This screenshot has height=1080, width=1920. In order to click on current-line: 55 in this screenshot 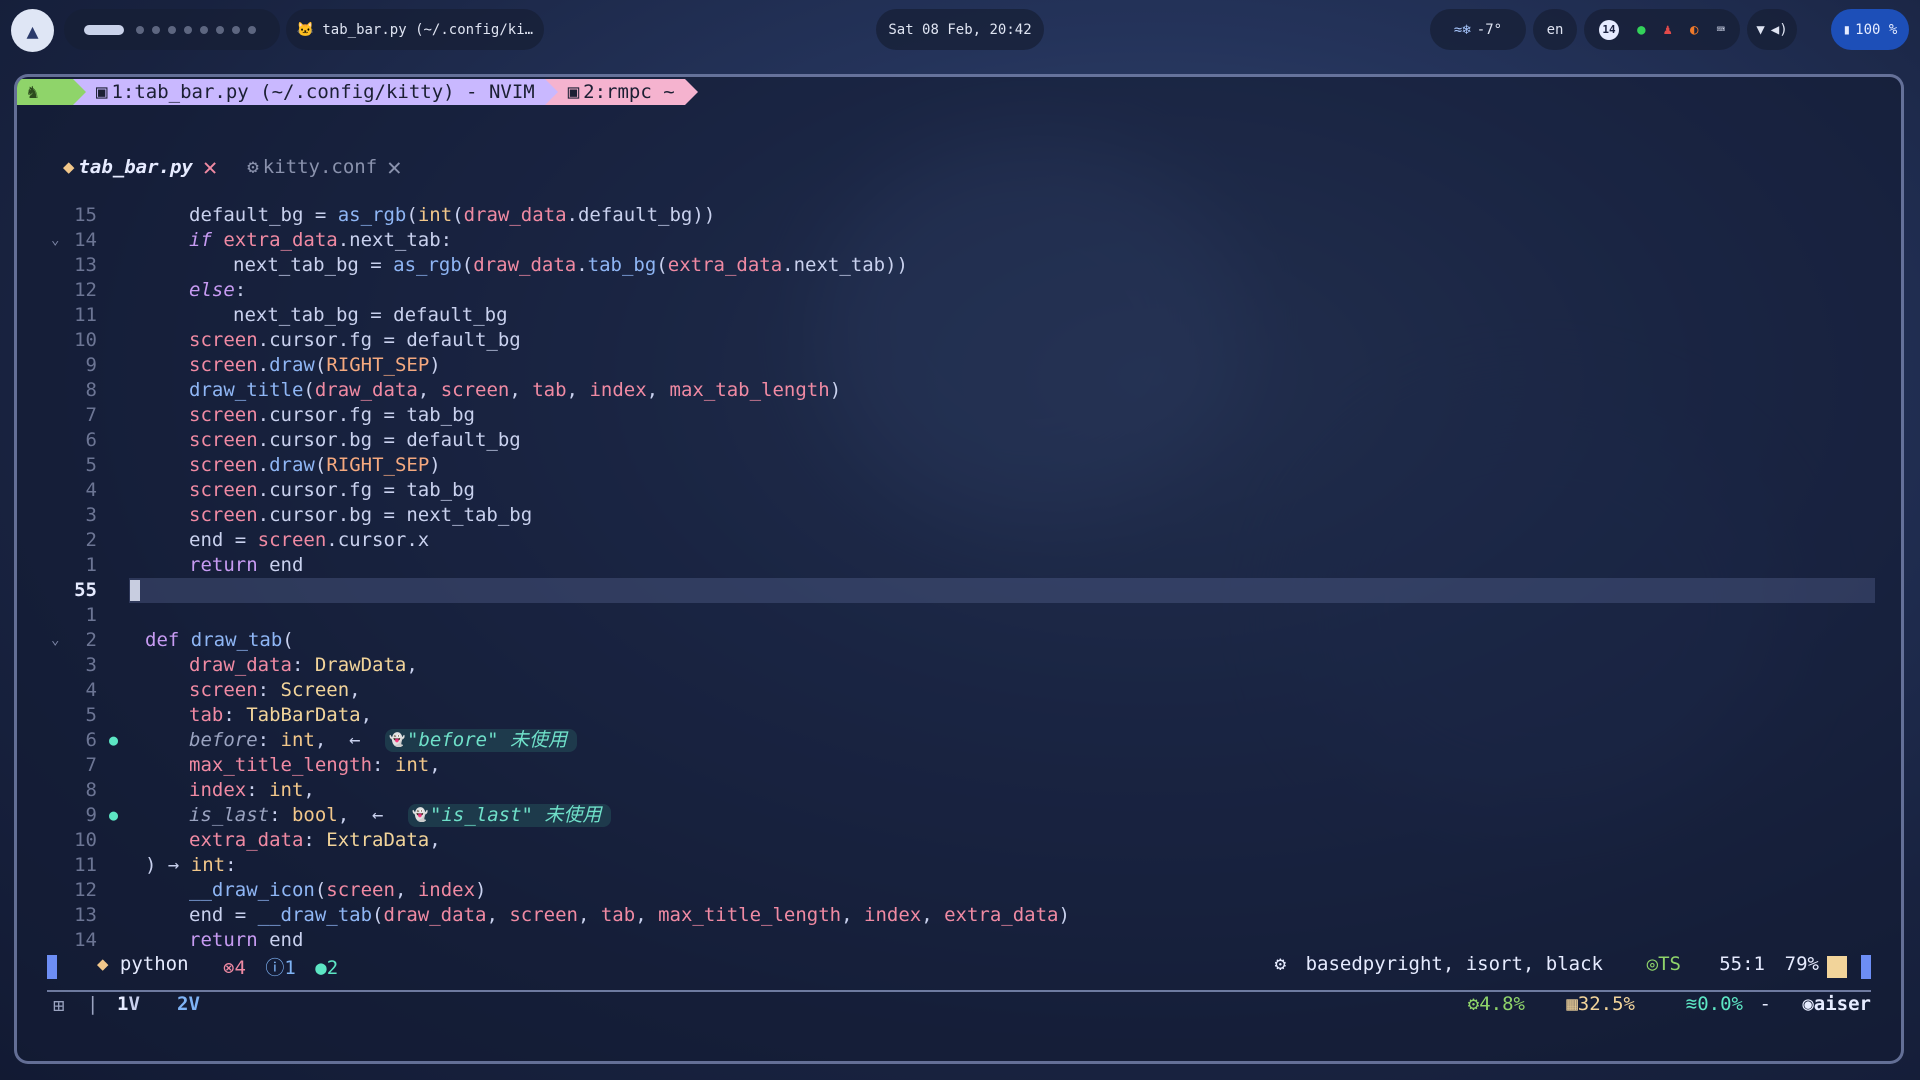, I will do `click(959, 590)`.